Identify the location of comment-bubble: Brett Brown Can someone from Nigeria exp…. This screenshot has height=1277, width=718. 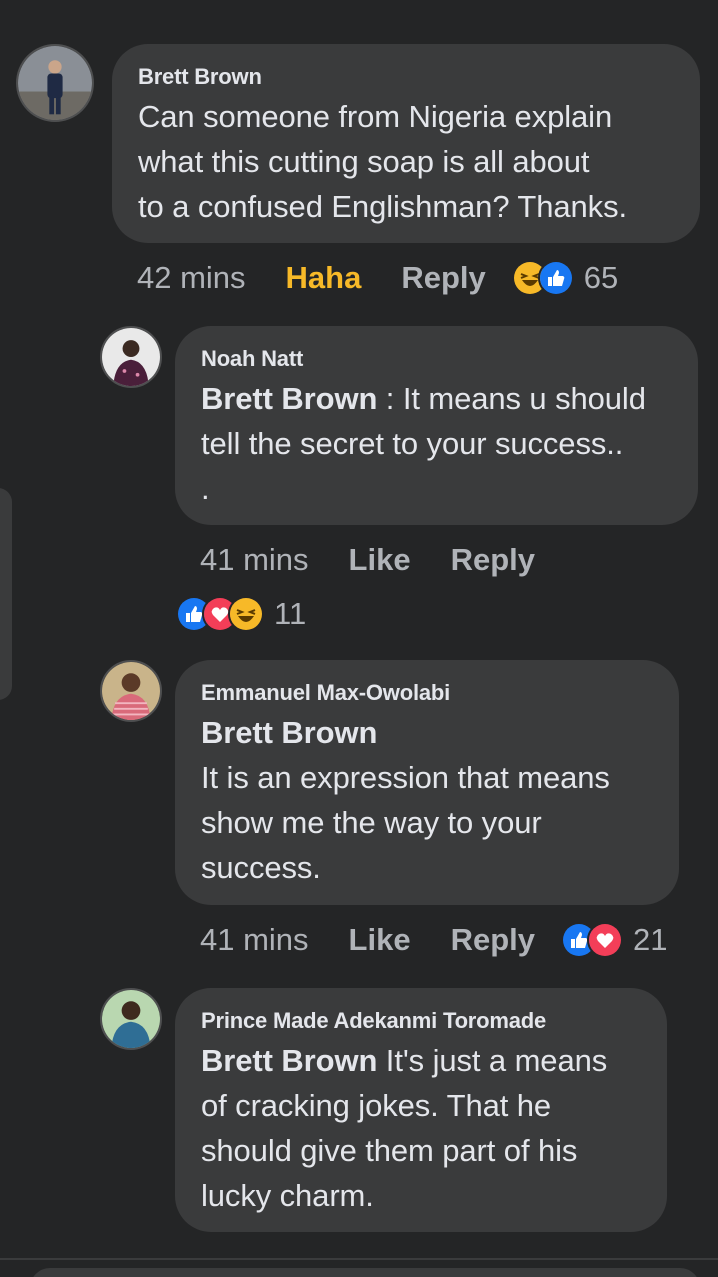
(406, 143).